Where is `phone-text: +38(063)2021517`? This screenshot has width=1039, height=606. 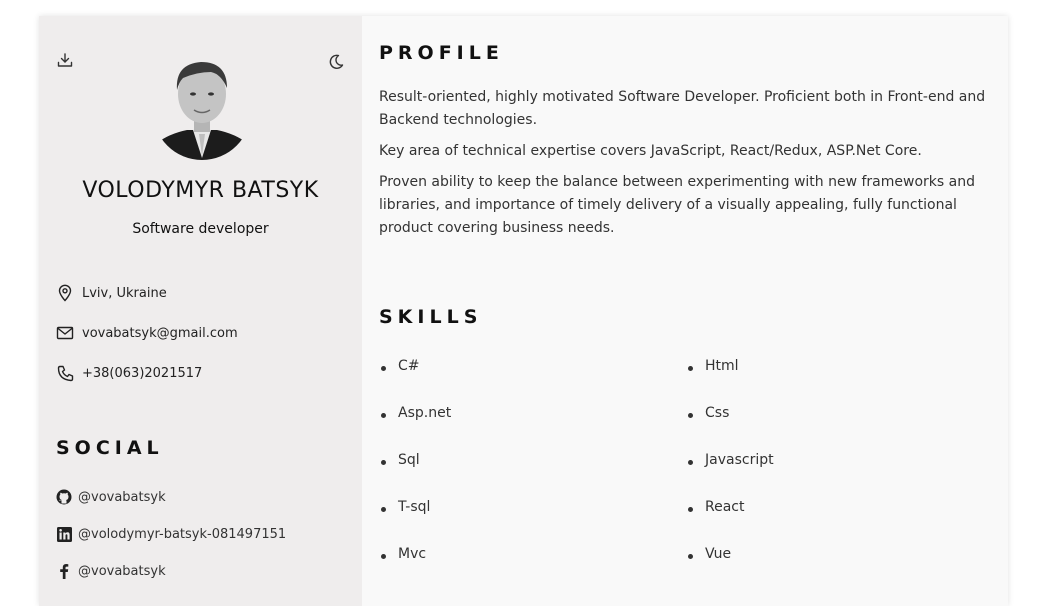
phone-text: +38(063)2021517 is located at coordinates (142, 373).